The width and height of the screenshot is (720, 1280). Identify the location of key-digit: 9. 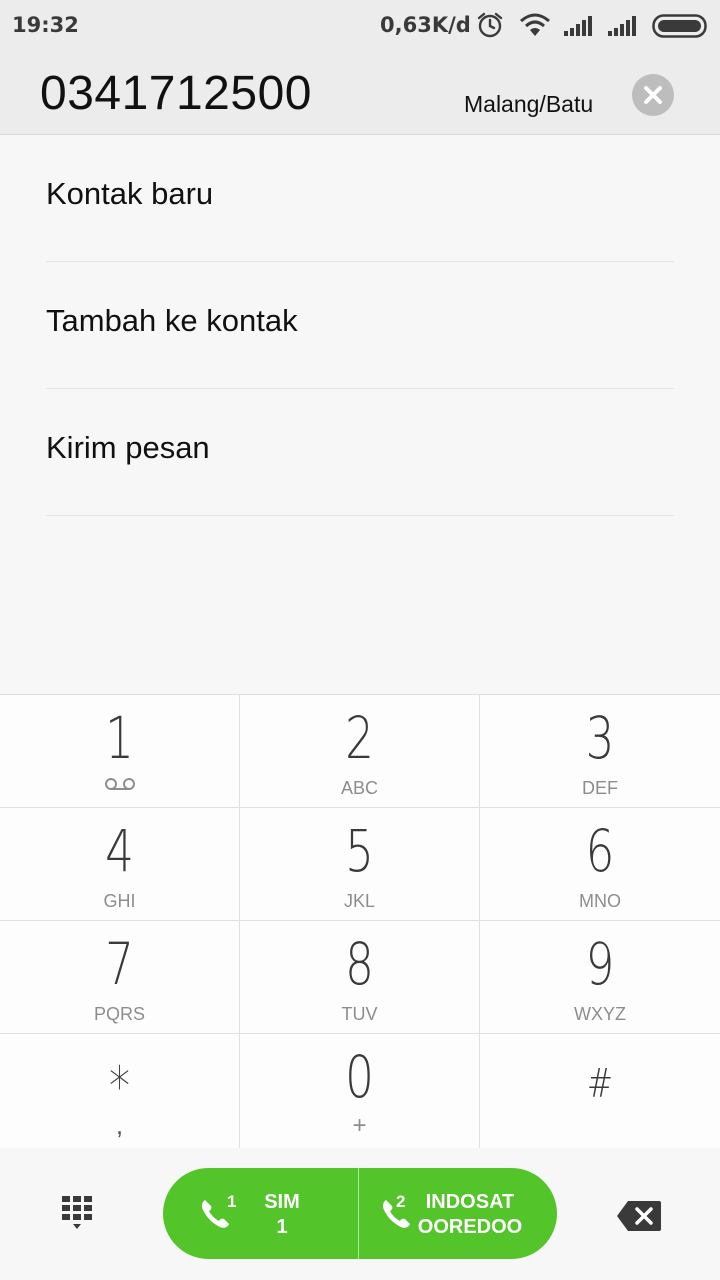
(600, 964).